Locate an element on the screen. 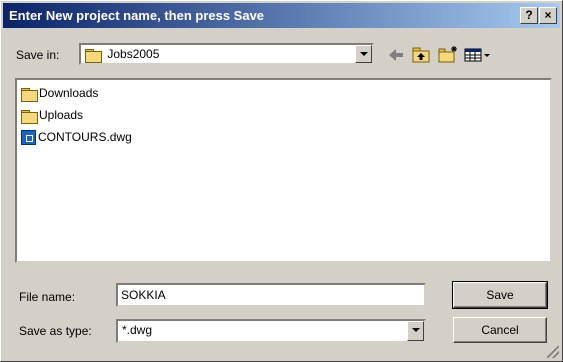 The height and width of the screenshot is (362, 563). new-folder-icon is located at coordinates (447, 54).